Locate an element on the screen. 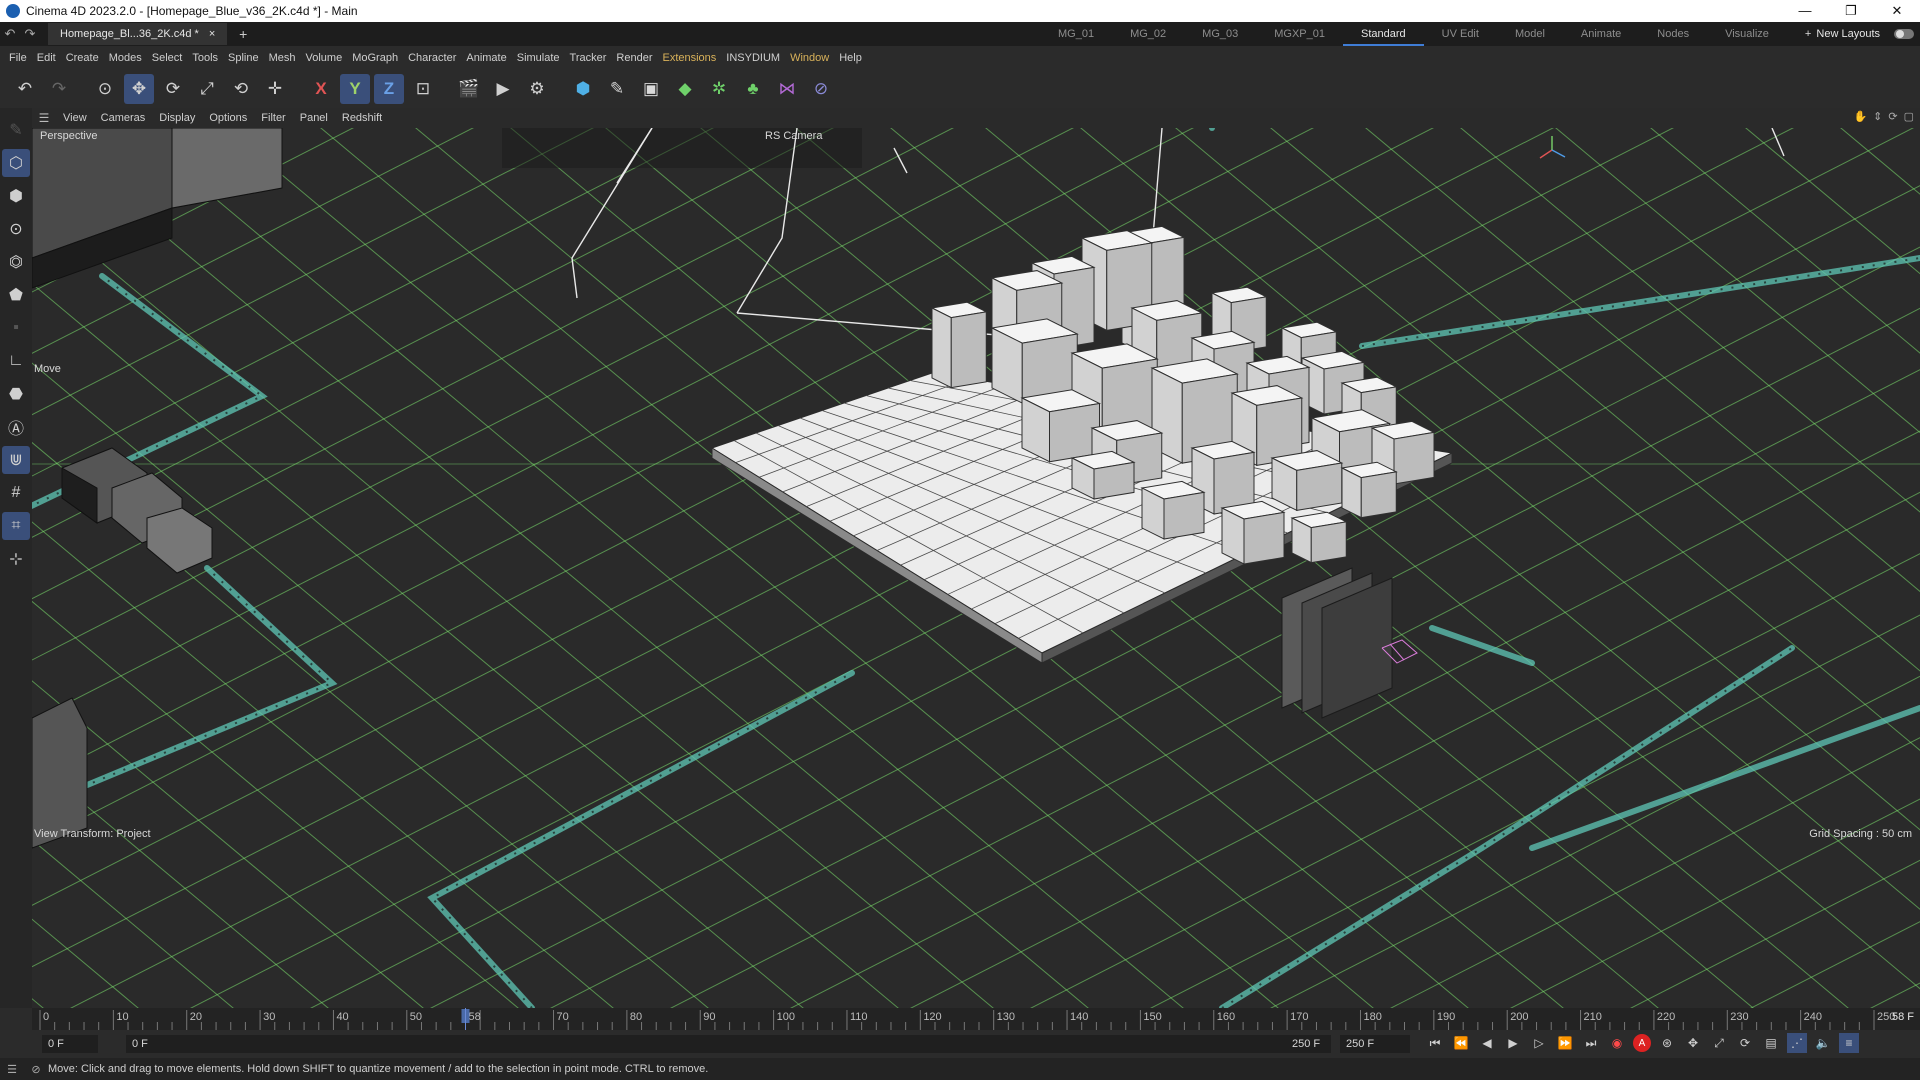 This screenshot has width=1920, height=1080. render-picture-viewer-icon: ▶ is located at coordinates (503, 89).